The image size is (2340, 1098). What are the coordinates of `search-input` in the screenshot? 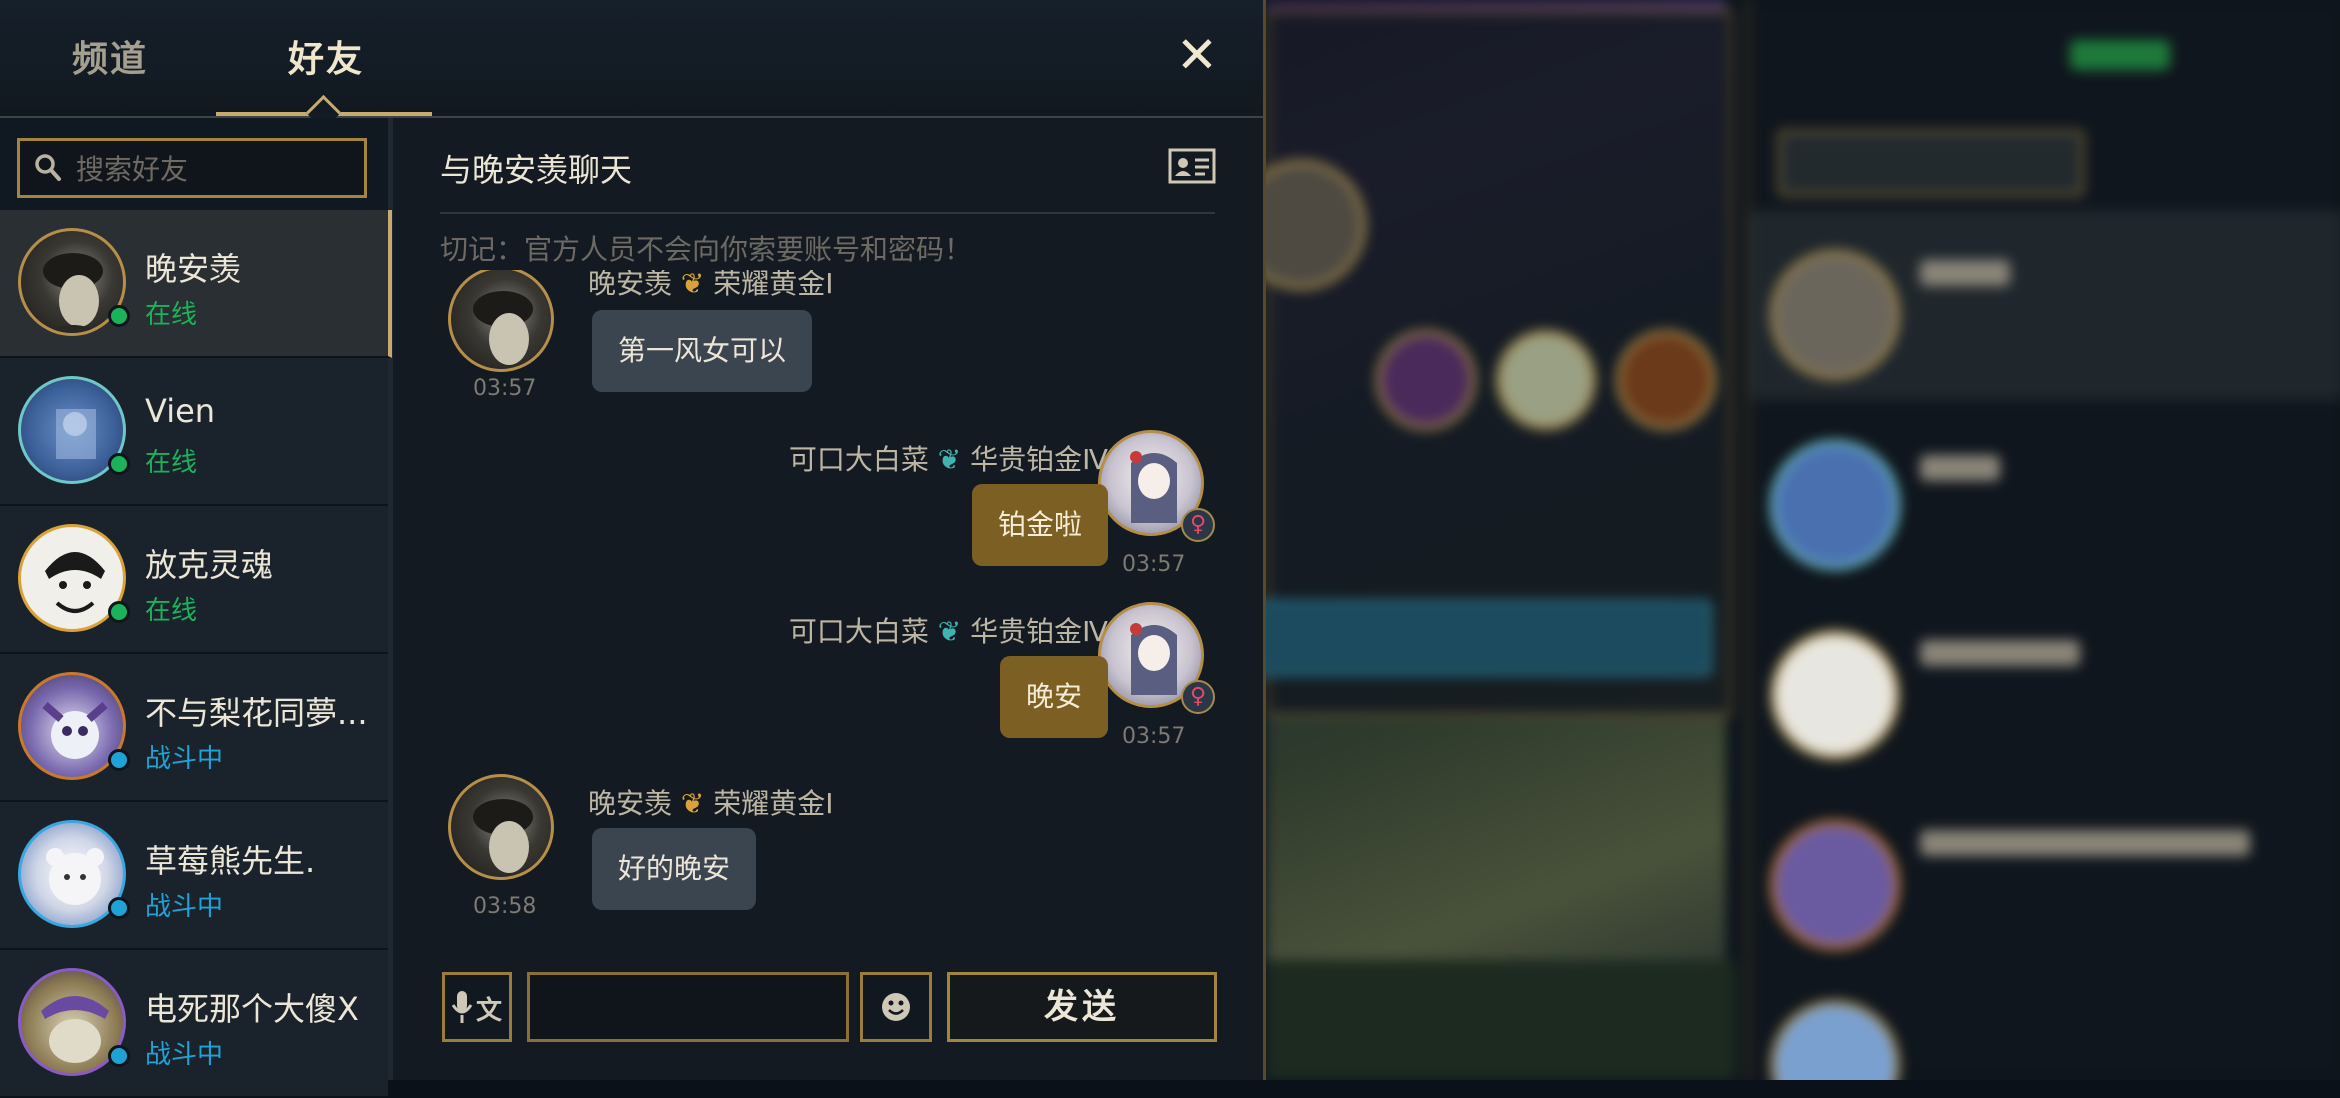 It's located at (216, 169).